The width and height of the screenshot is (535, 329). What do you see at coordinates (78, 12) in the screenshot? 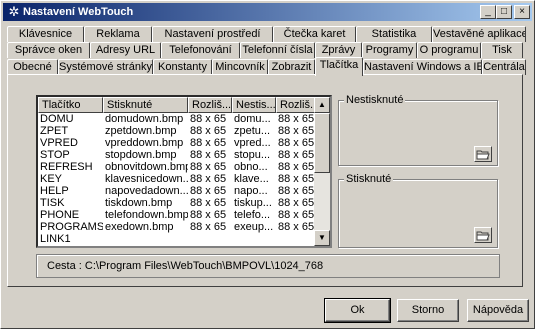
I see `window-title: Nastavení WebTouch` at bounding box center [78, 12].